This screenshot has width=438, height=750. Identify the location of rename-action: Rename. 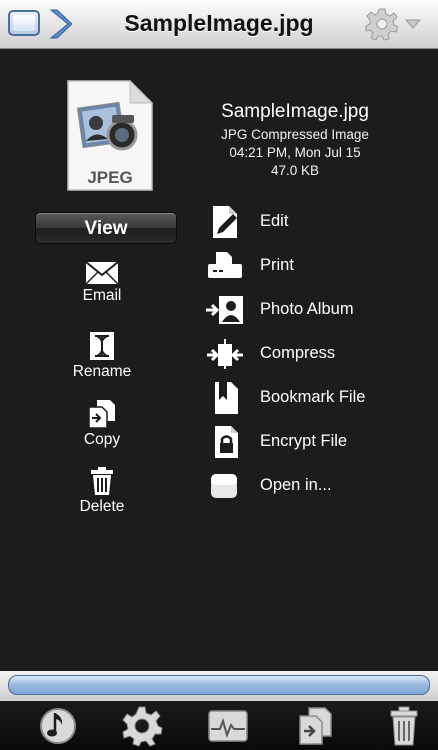
(102, 356).